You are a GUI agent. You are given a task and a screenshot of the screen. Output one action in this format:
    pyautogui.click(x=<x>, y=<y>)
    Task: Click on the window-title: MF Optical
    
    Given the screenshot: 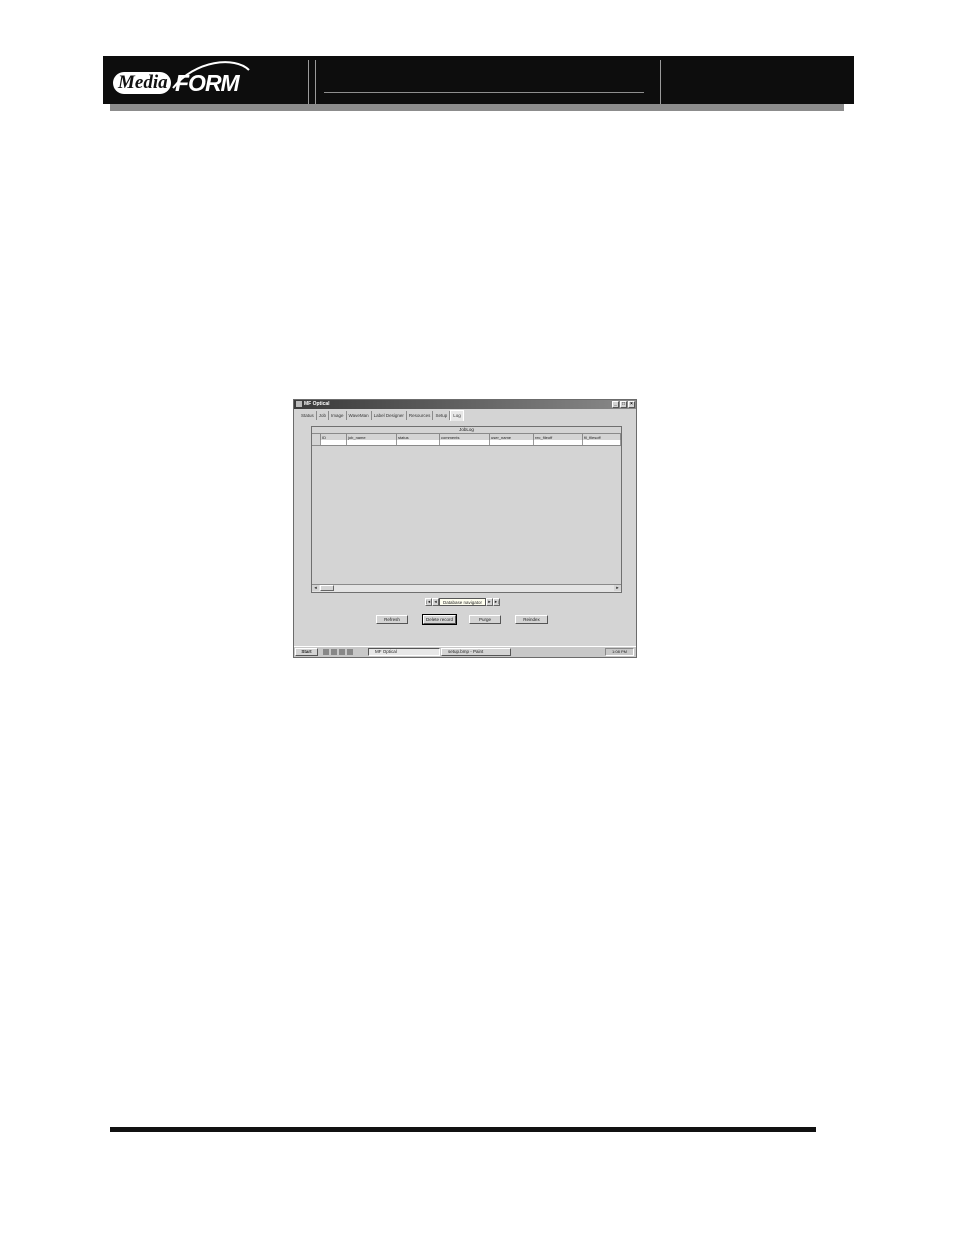 What is the action you would take?
    pyautogui.click(x=317, y=404)
    